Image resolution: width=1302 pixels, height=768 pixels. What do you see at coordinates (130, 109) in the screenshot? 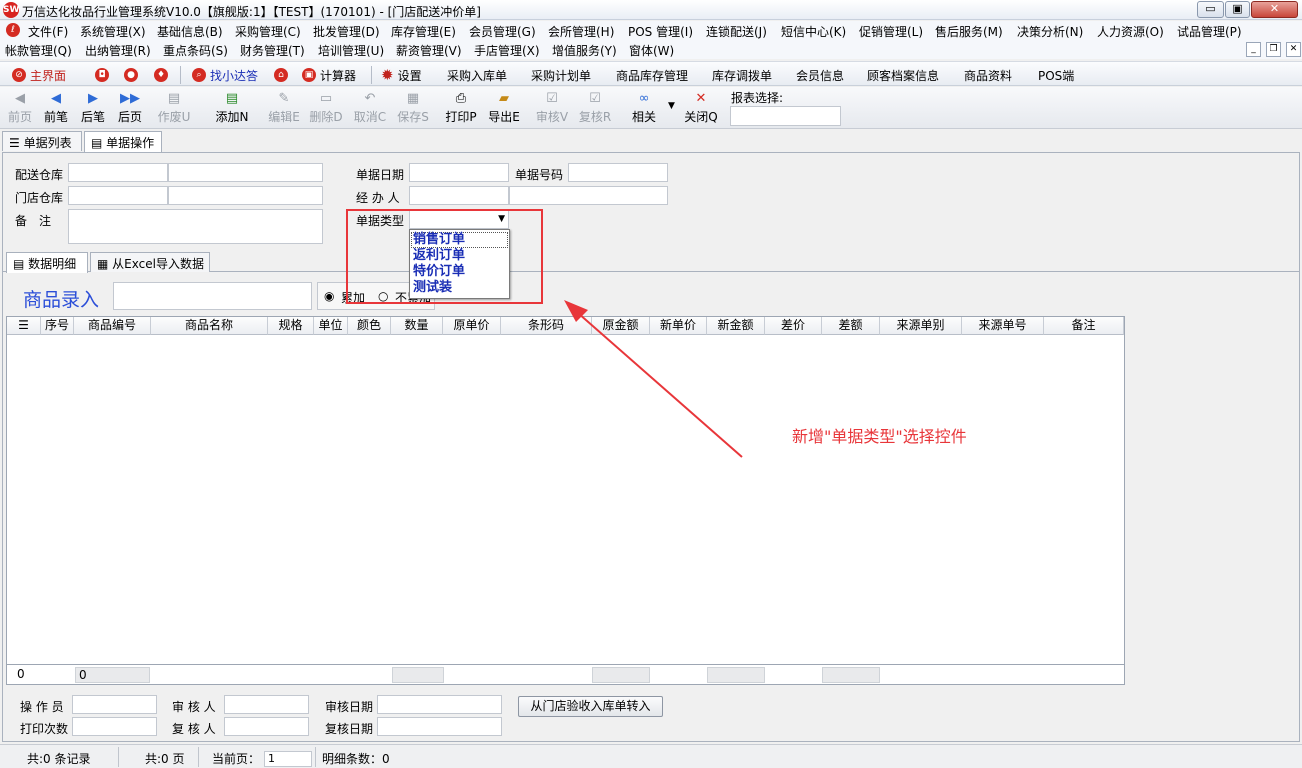
I see `last-page-button: ▶▶ 后页` at bounding box center [130, 109].